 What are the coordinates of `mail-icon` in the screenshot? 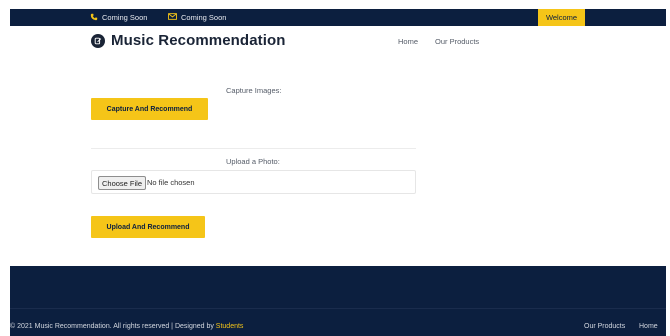 It's located at (172, 17).